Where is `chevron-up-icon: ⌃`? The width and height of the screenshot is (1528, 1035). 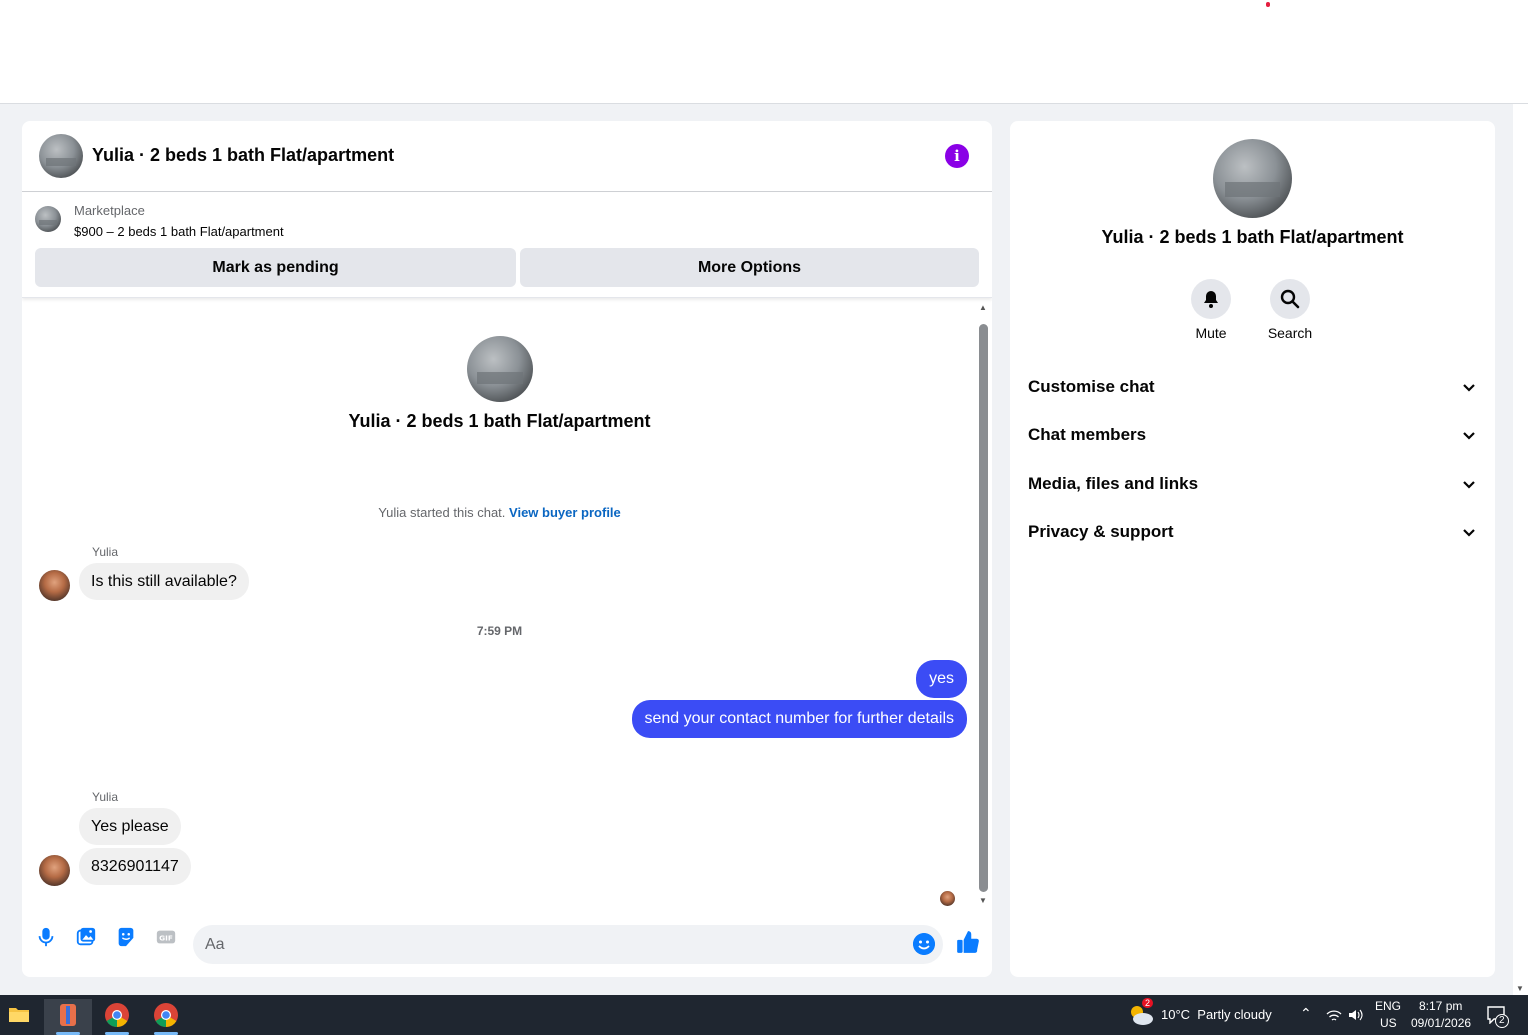 chevron-up-icon: ⌃ is located at coordinates (1306, 1013).